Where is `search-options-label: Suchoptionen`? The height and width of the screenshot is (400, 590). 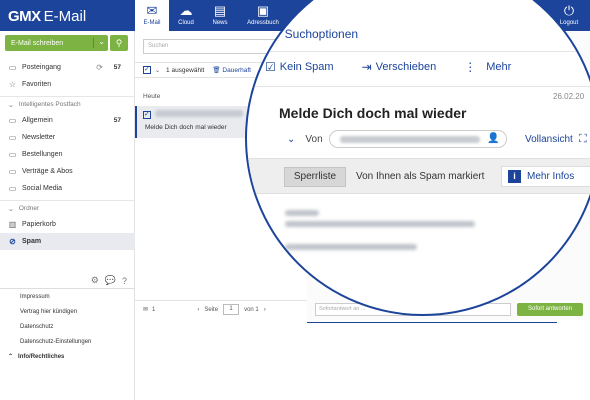
search-options-label: Suchoptionen is located at coordinates (321, 34).